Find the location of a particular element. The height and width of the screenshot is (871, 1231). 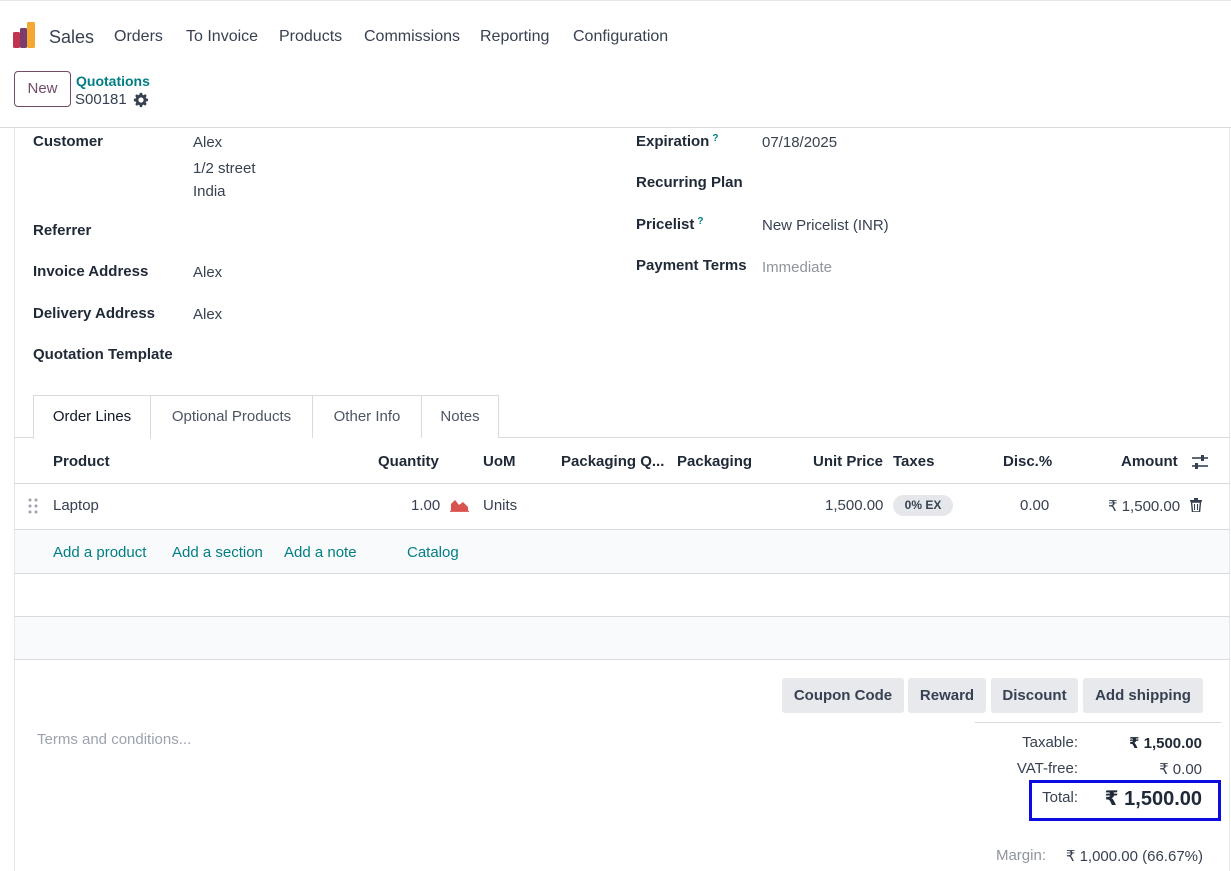

quotation-template-label: Quotation Template is located at coordinates (103, 354).